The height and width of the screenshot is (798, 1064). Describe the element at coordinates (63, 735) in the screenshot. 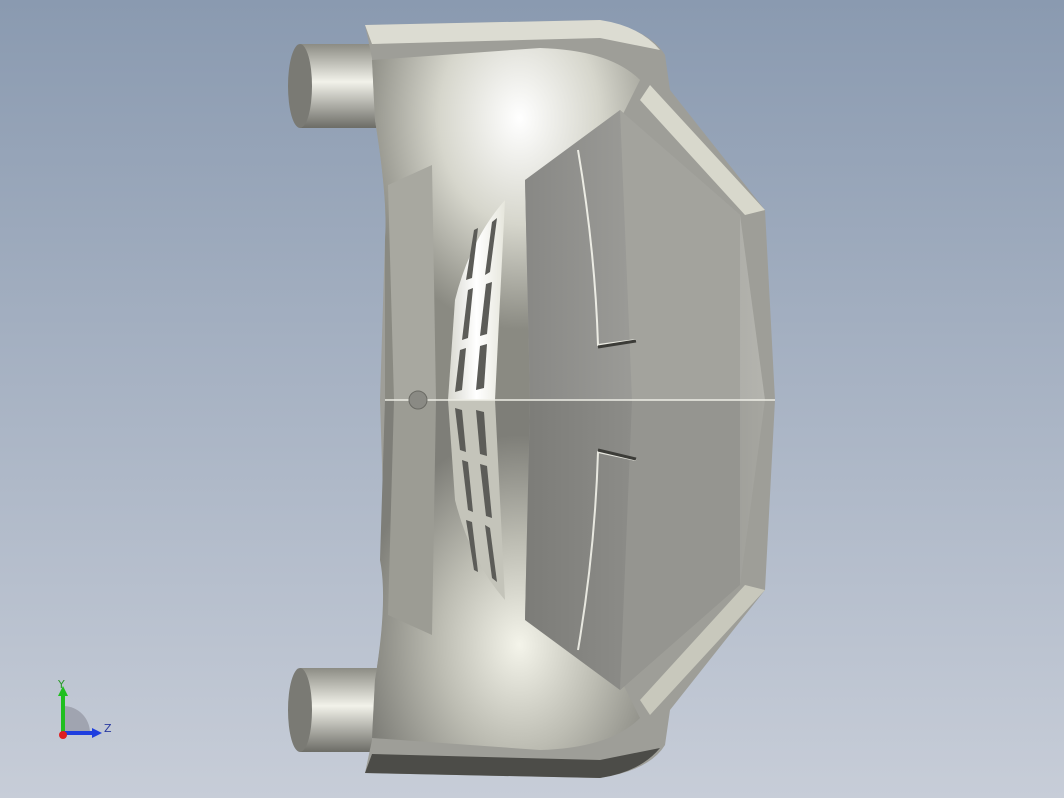

I see `x-axis-dot` at that location.